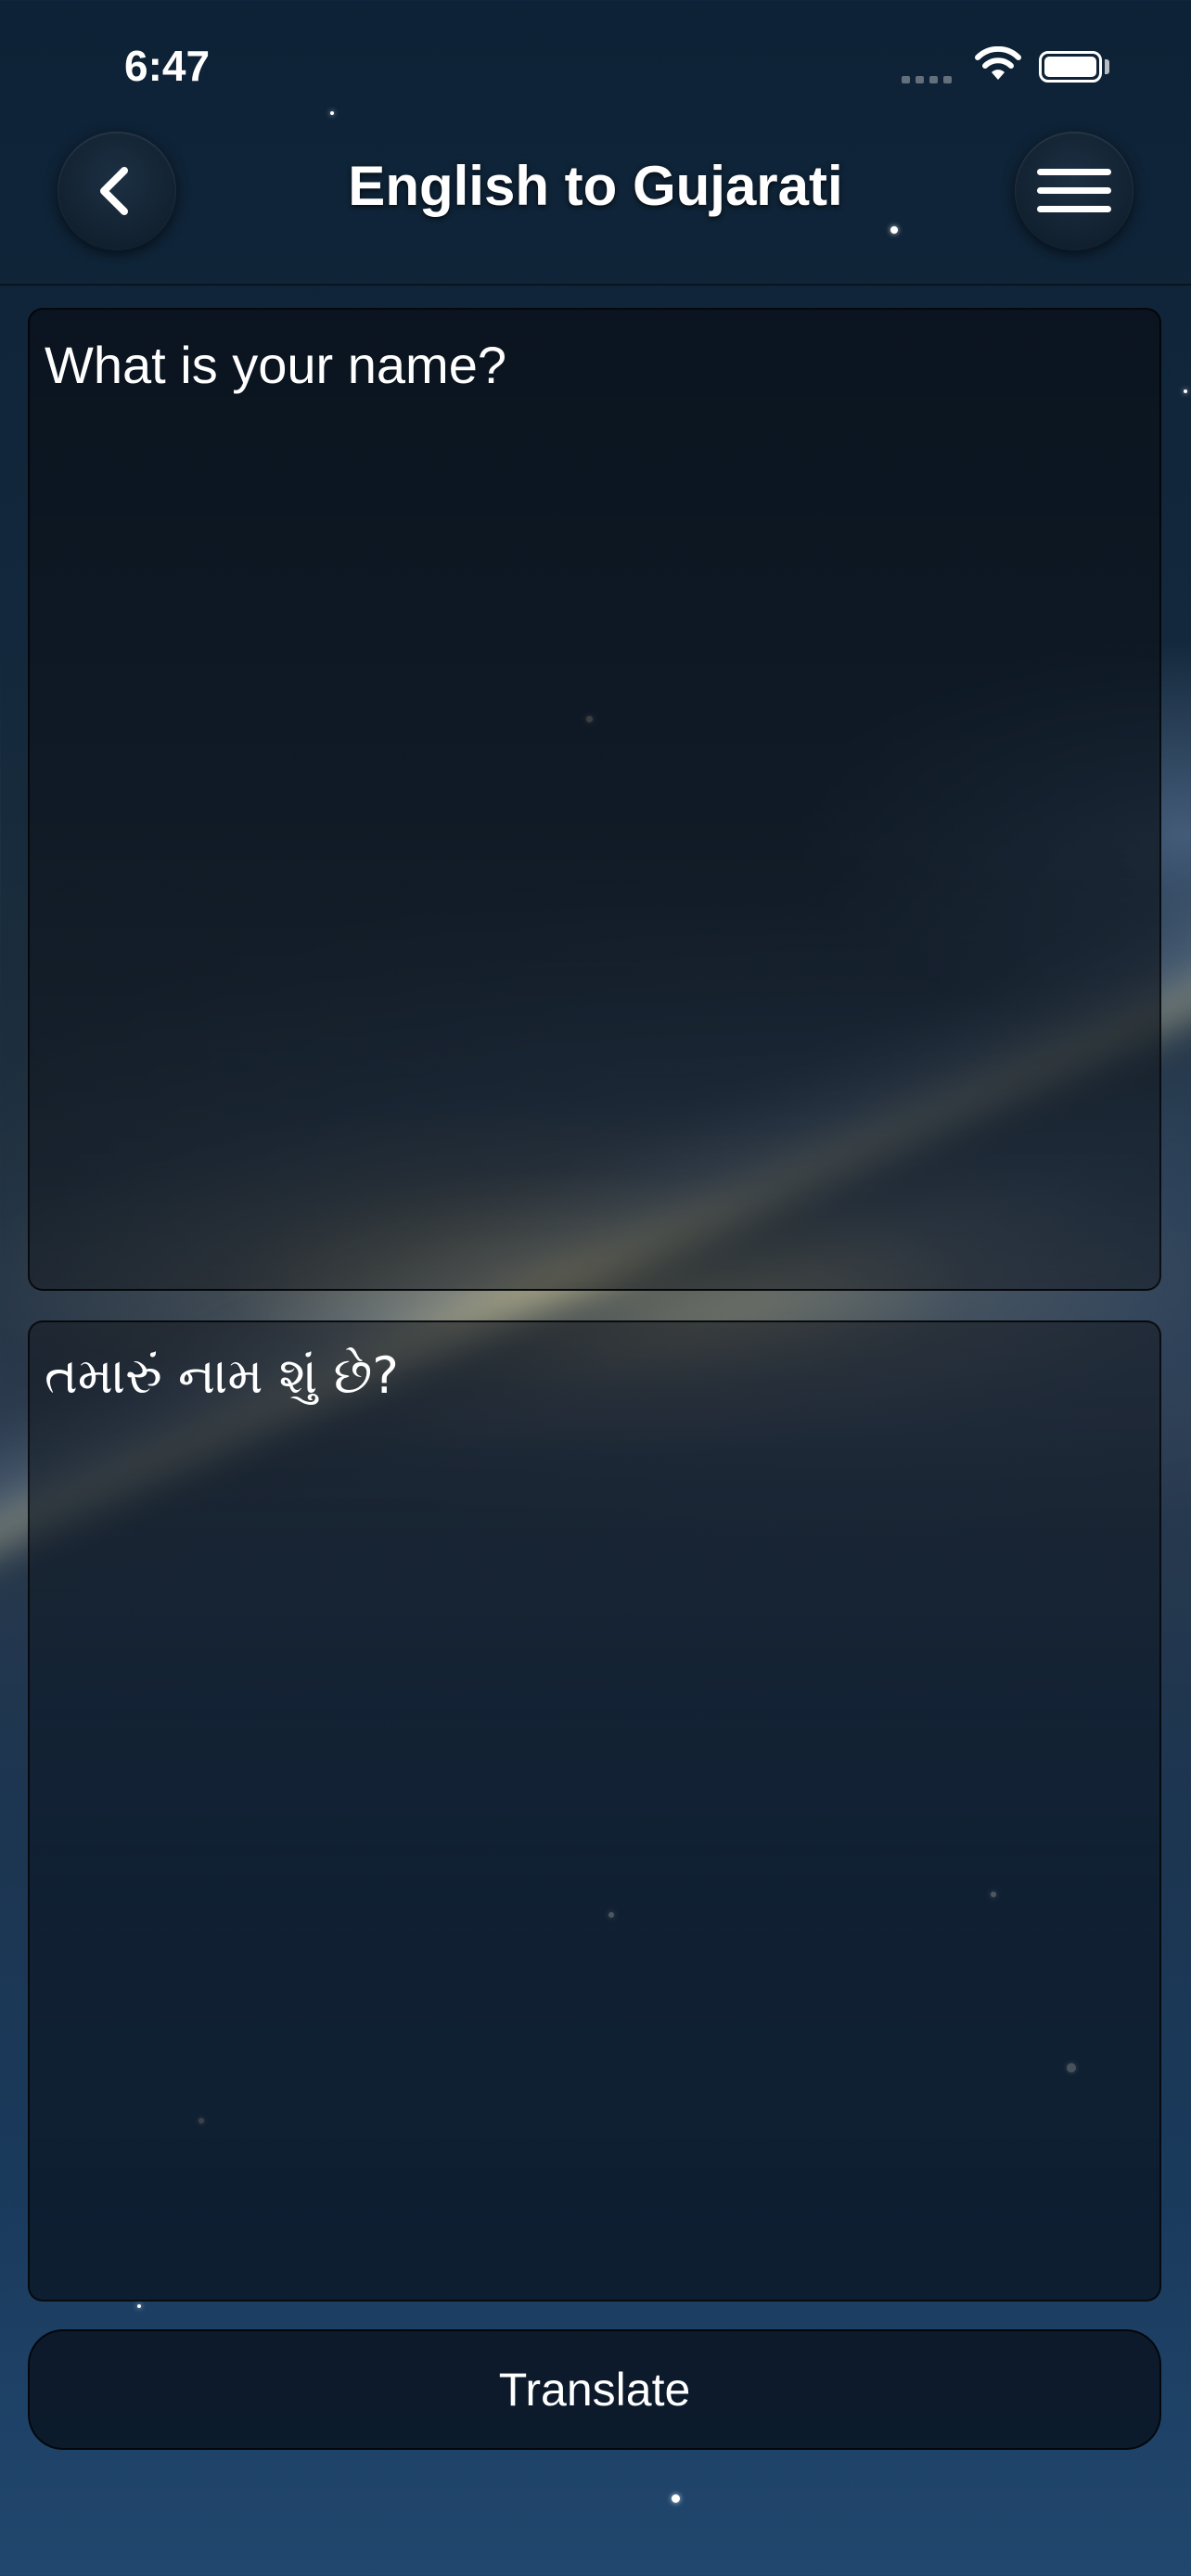 This screenshot has width=1191, height=2576. I want to click on chevron-left-icon, so click(114, 191).